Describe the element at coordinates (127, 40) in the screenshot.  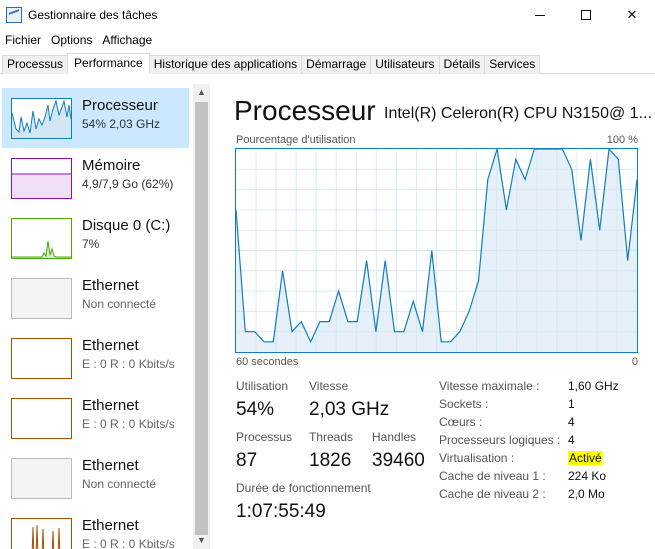
I see `menu-affichage: Affichage` at that location.